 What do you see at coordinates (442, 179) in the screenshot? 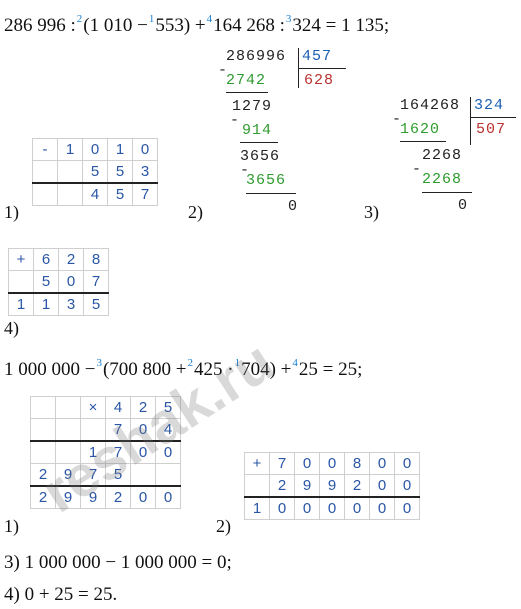
I see `subtrahend: 2268` at bounding box center [442, 179].